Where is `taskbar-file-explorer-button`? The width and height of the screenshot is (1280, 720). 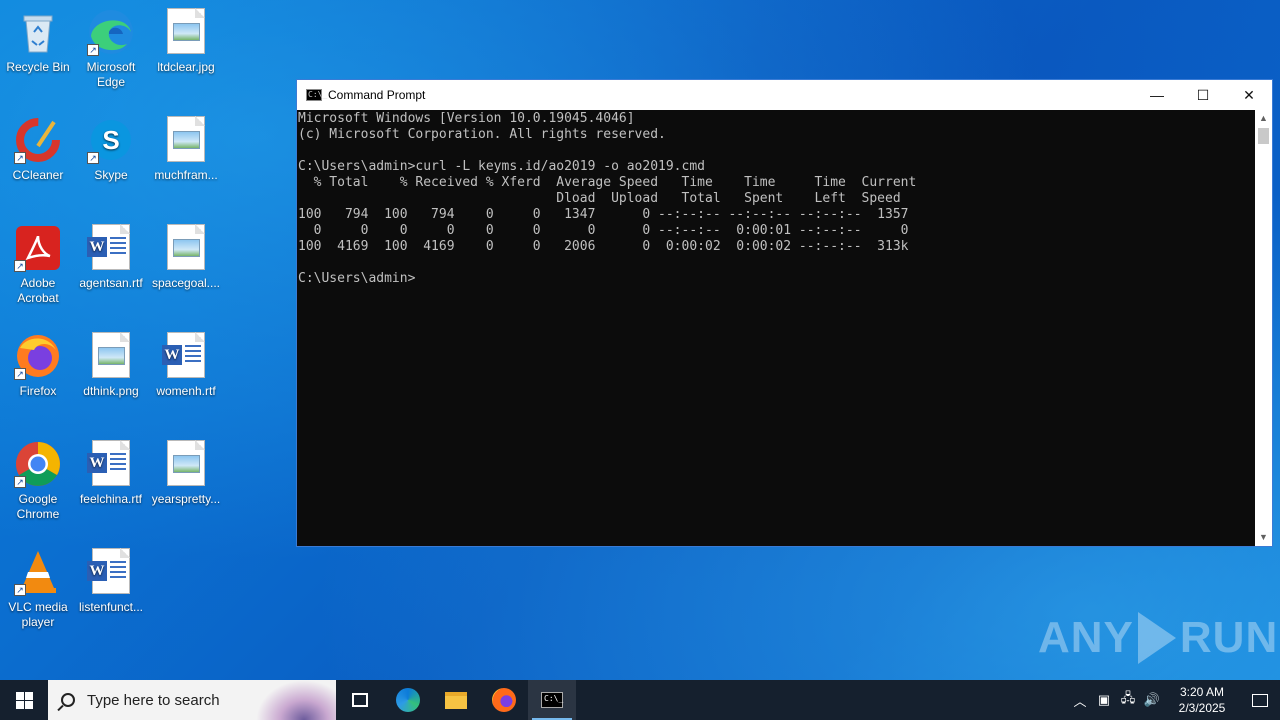
taskbar-file-explorer-button is located at coordinates (456, 700).